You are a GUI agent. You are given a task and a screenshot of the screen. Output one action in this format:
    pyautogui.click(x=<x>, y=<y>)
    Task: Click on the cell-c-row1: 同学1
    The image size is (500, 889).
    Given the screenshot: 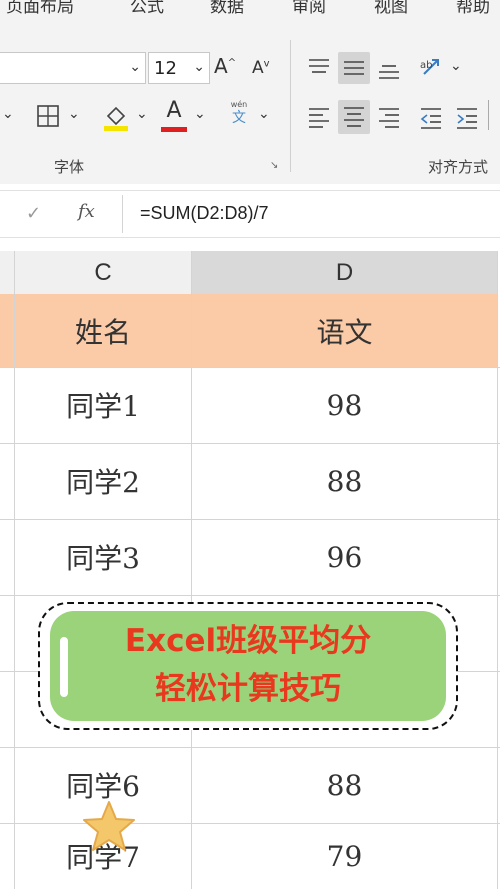 What is the action you would take?
    pyautogui.click(x=103, y=405)
    